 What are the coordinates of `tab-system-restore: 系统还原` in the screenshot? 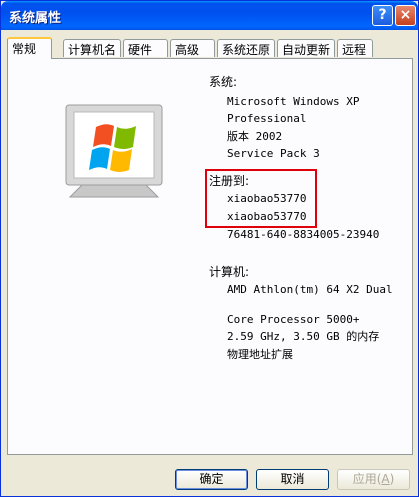 It's located at (246, 48).